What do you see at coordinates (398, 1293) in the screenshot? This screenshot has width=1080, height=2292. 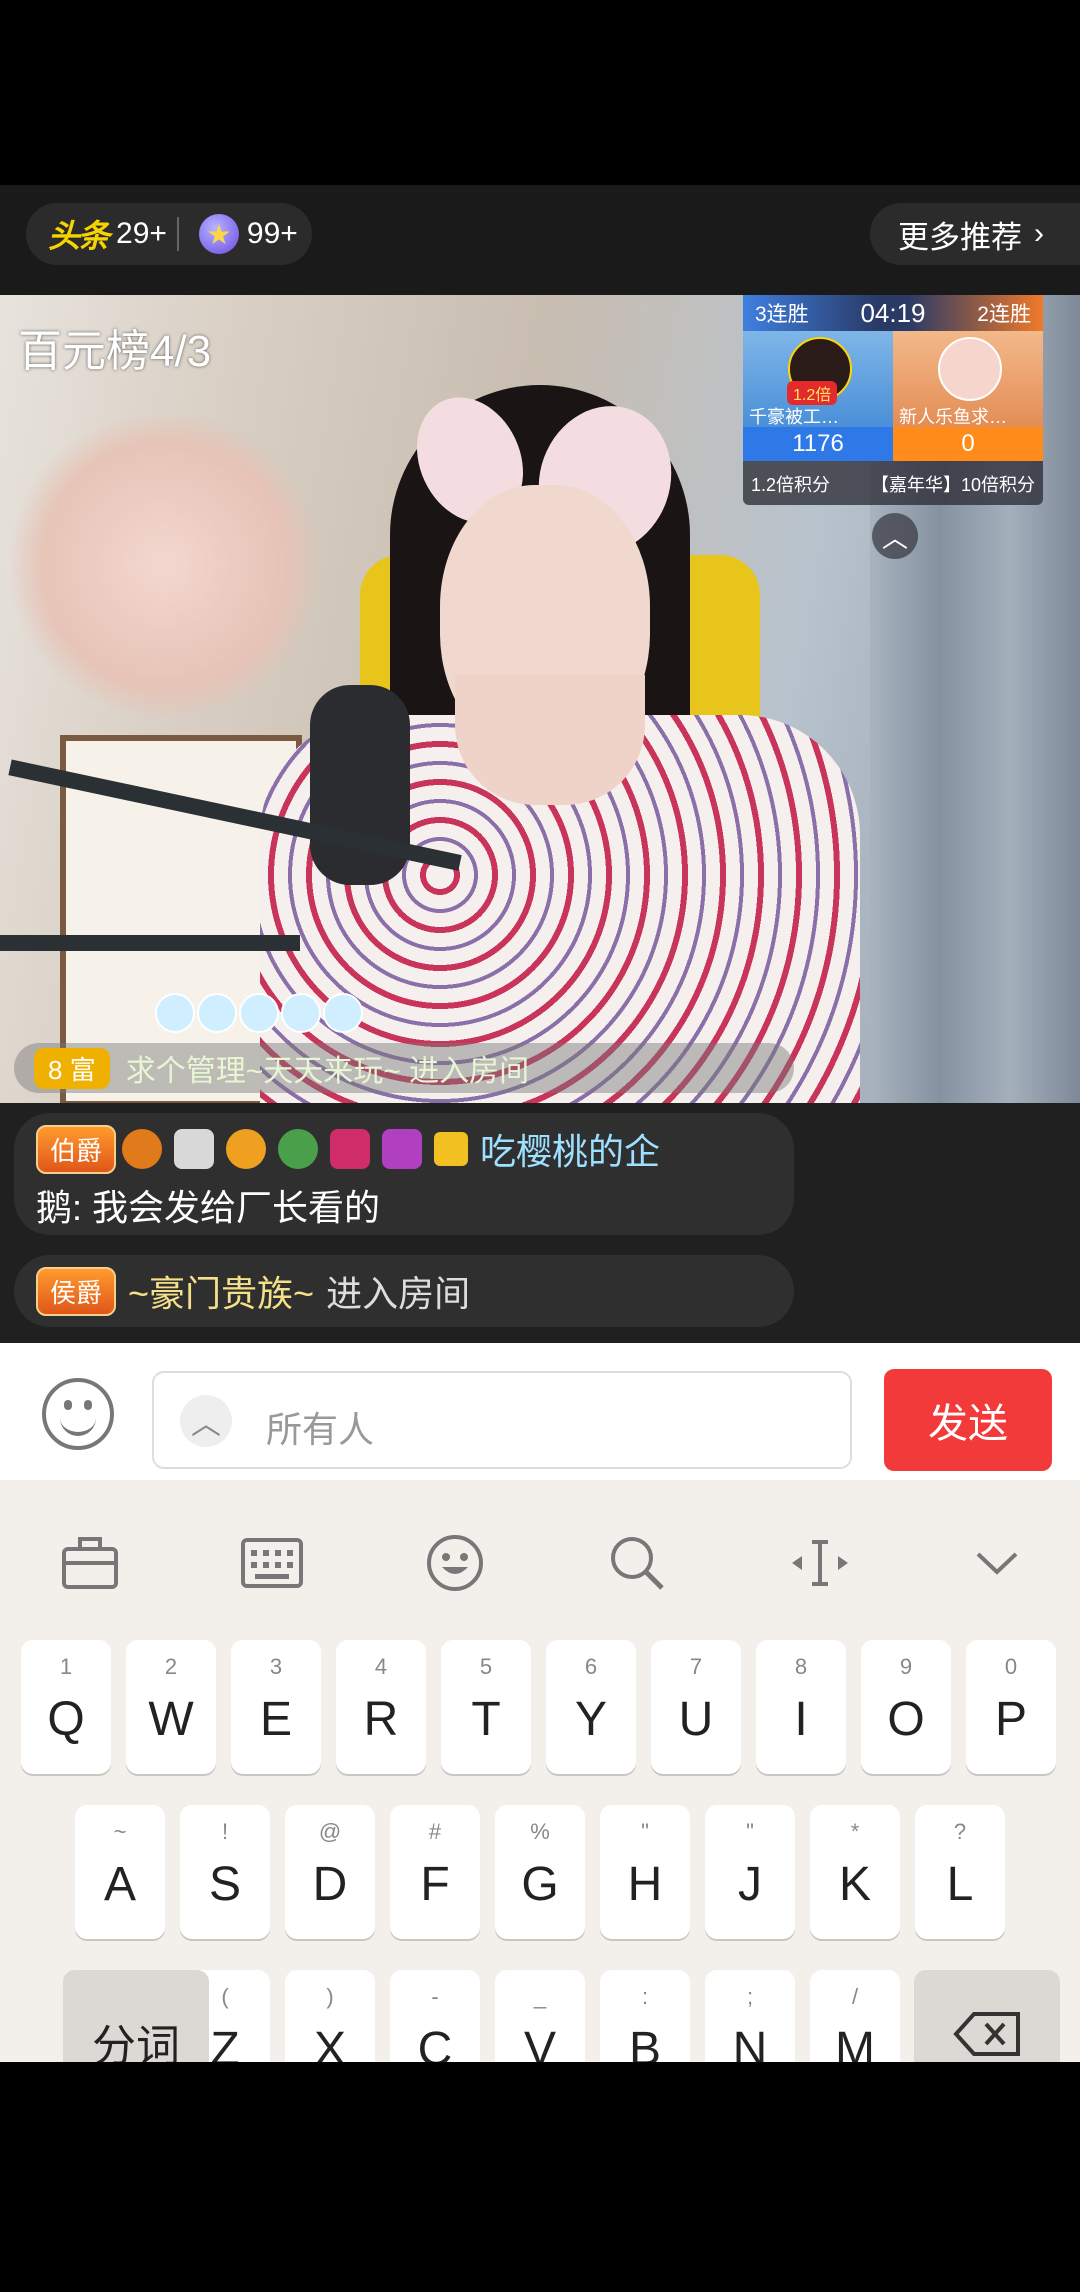 I see `chat-action: 进入房间` at bounding box center [398, 1293].